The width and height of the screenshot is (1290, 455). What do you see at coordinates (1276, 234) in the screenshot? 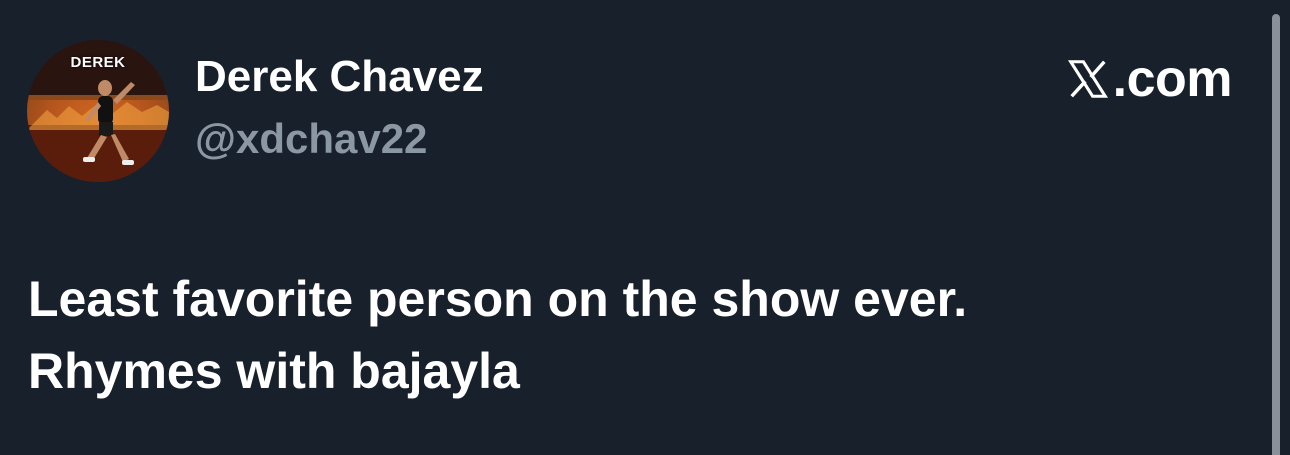
I see `scrollbar` at bounding box center [1276, 234].